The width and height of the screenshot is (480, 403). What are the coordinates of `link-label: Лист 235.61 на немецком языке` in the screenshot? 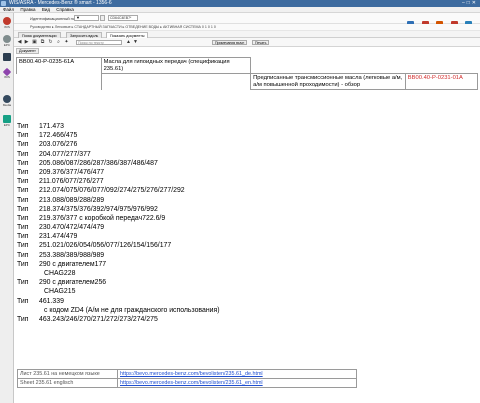 It's located at (67, 374).